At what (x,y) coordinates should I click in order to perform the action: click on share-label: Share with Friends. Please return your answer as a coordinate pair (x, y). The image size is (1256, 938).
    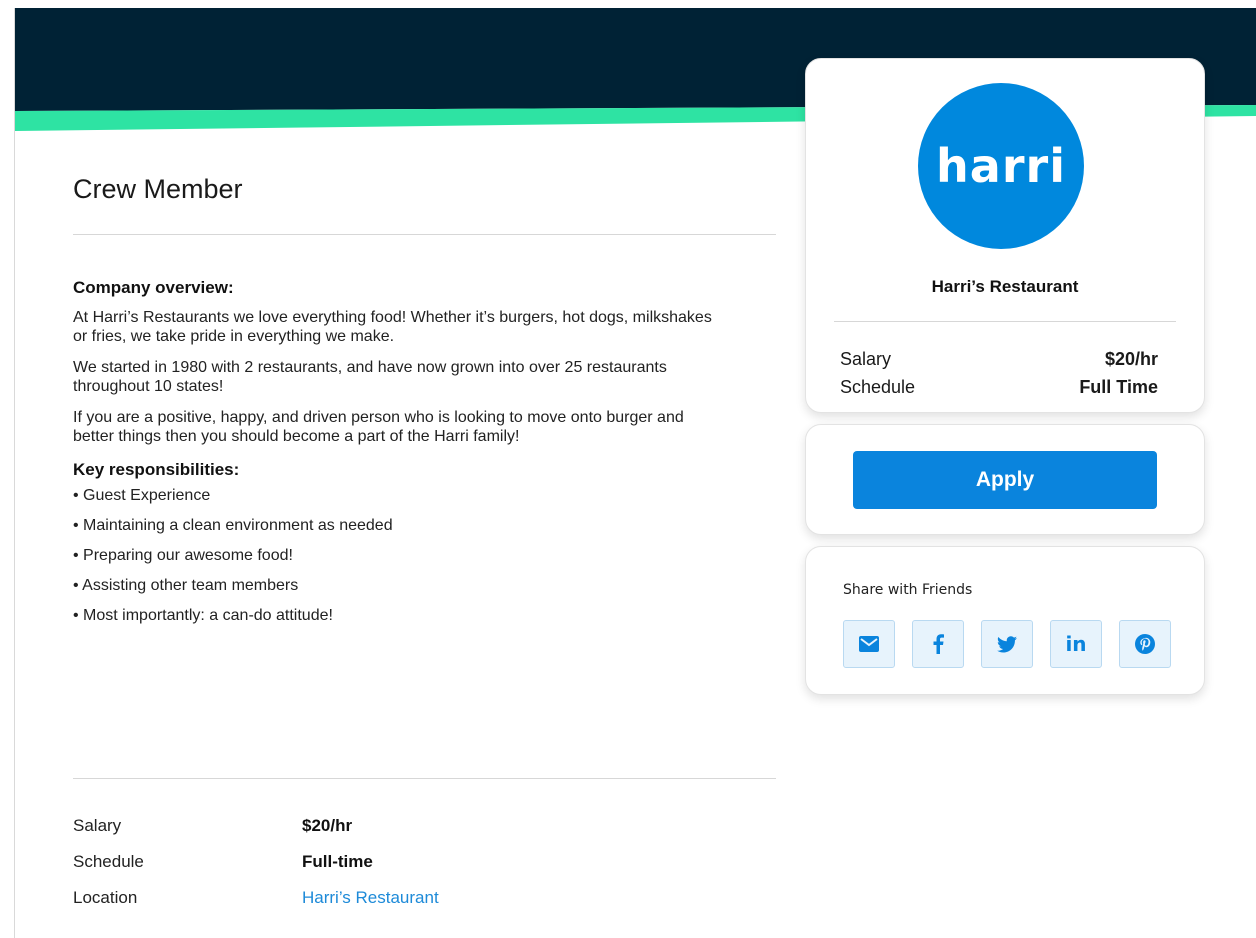
    Looking at the image, I should click on (908, 590).